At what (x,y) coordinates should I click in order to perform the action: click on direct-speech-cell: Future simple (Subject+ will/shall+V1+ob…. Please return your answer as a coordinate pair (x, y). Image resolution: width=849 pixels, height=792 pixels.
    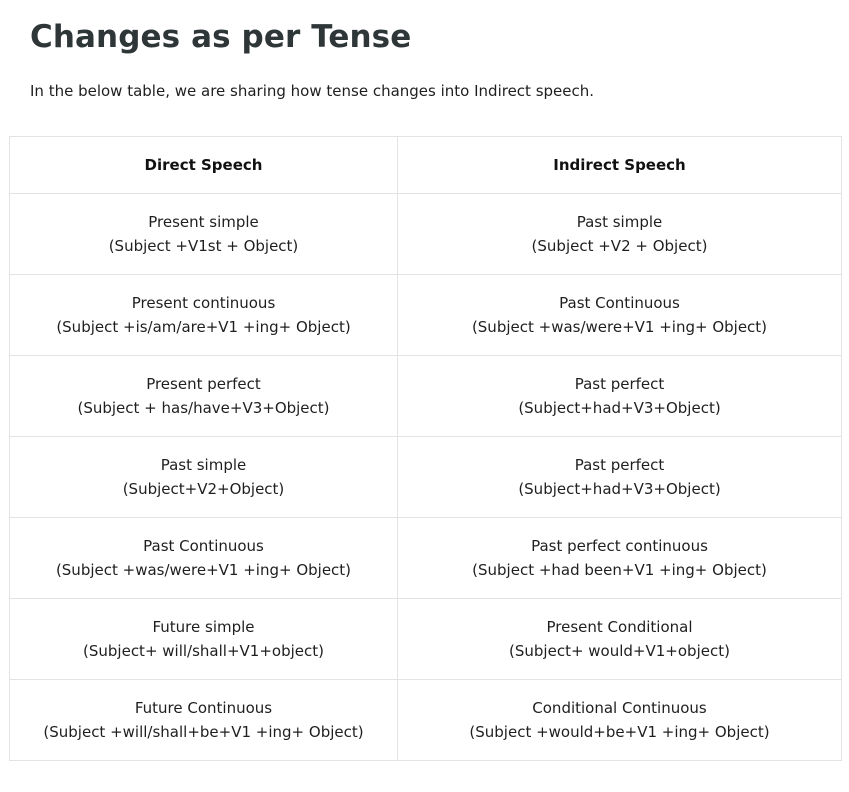
    Looking at the image, I should click on (203, 639).